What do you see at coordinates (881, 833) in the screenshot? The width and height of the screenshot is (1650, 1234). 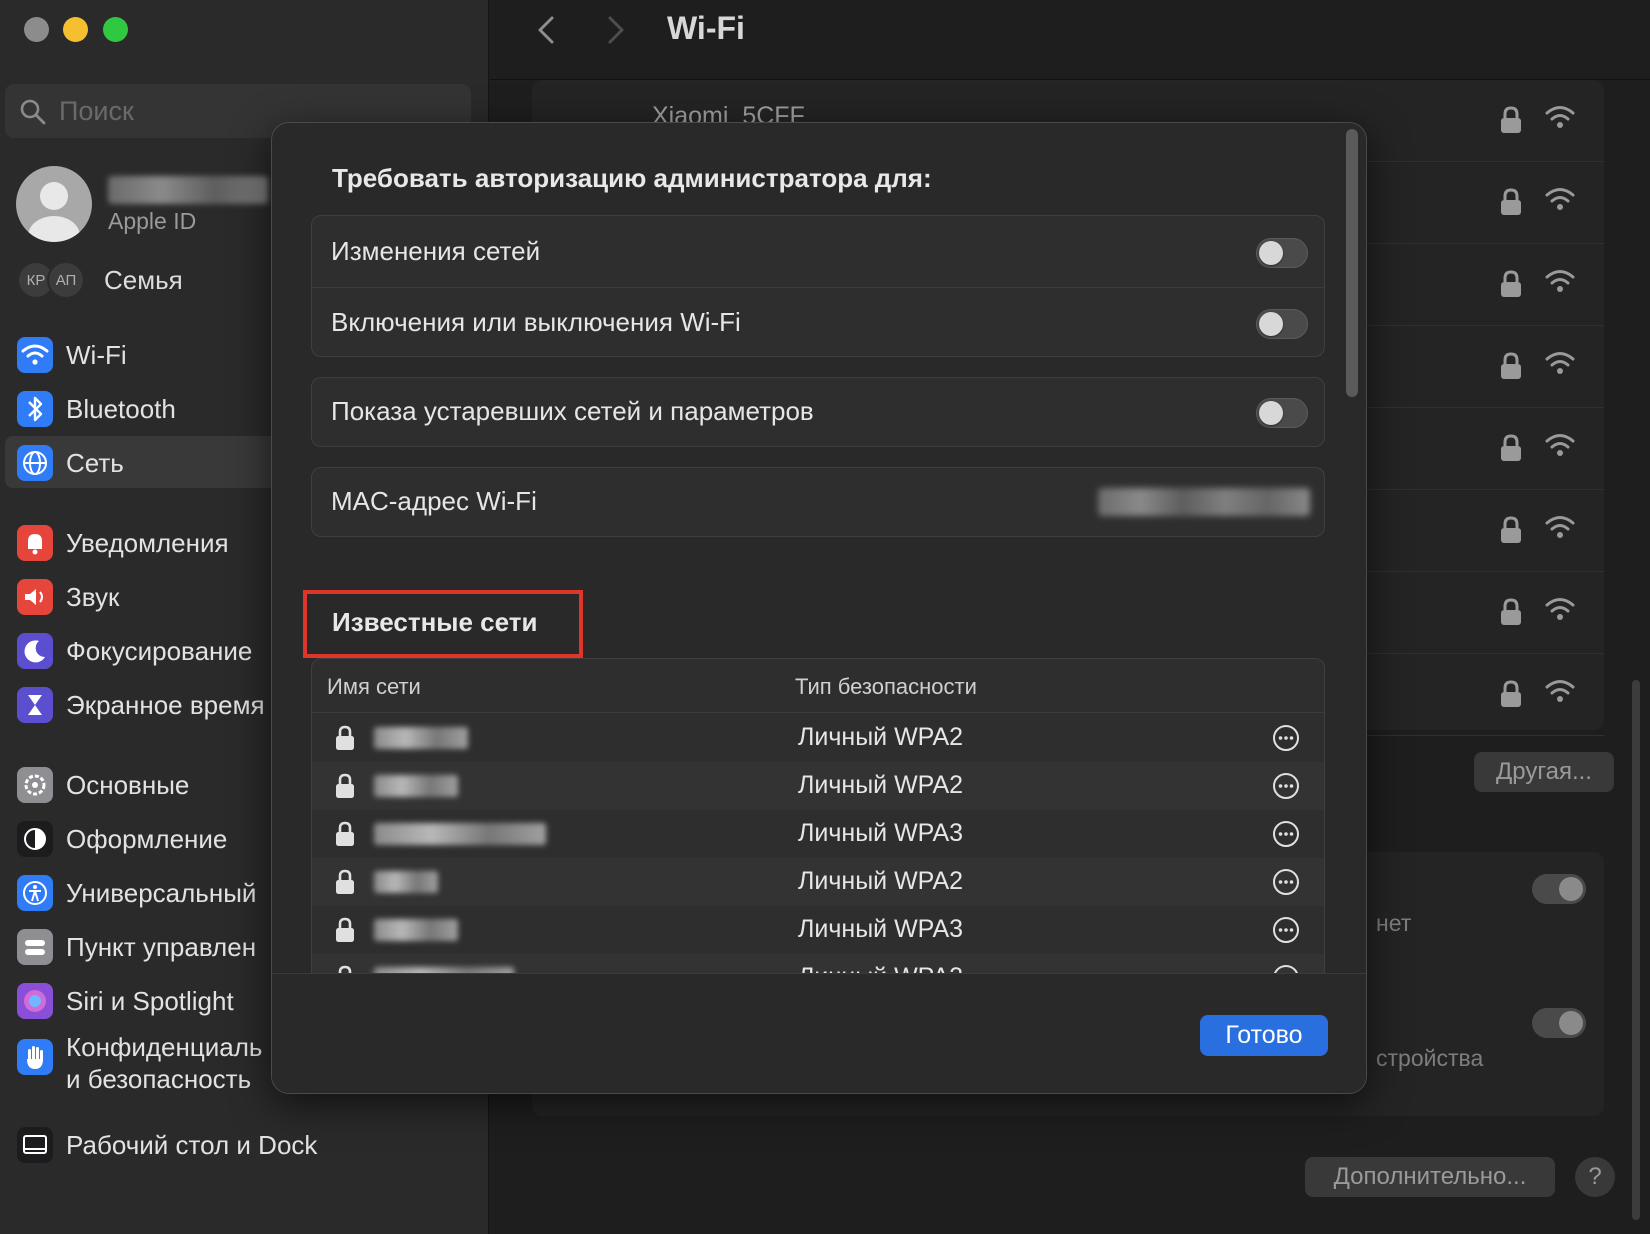 I see `security-type: Личный WPA3` at bounding box center [881, 833].